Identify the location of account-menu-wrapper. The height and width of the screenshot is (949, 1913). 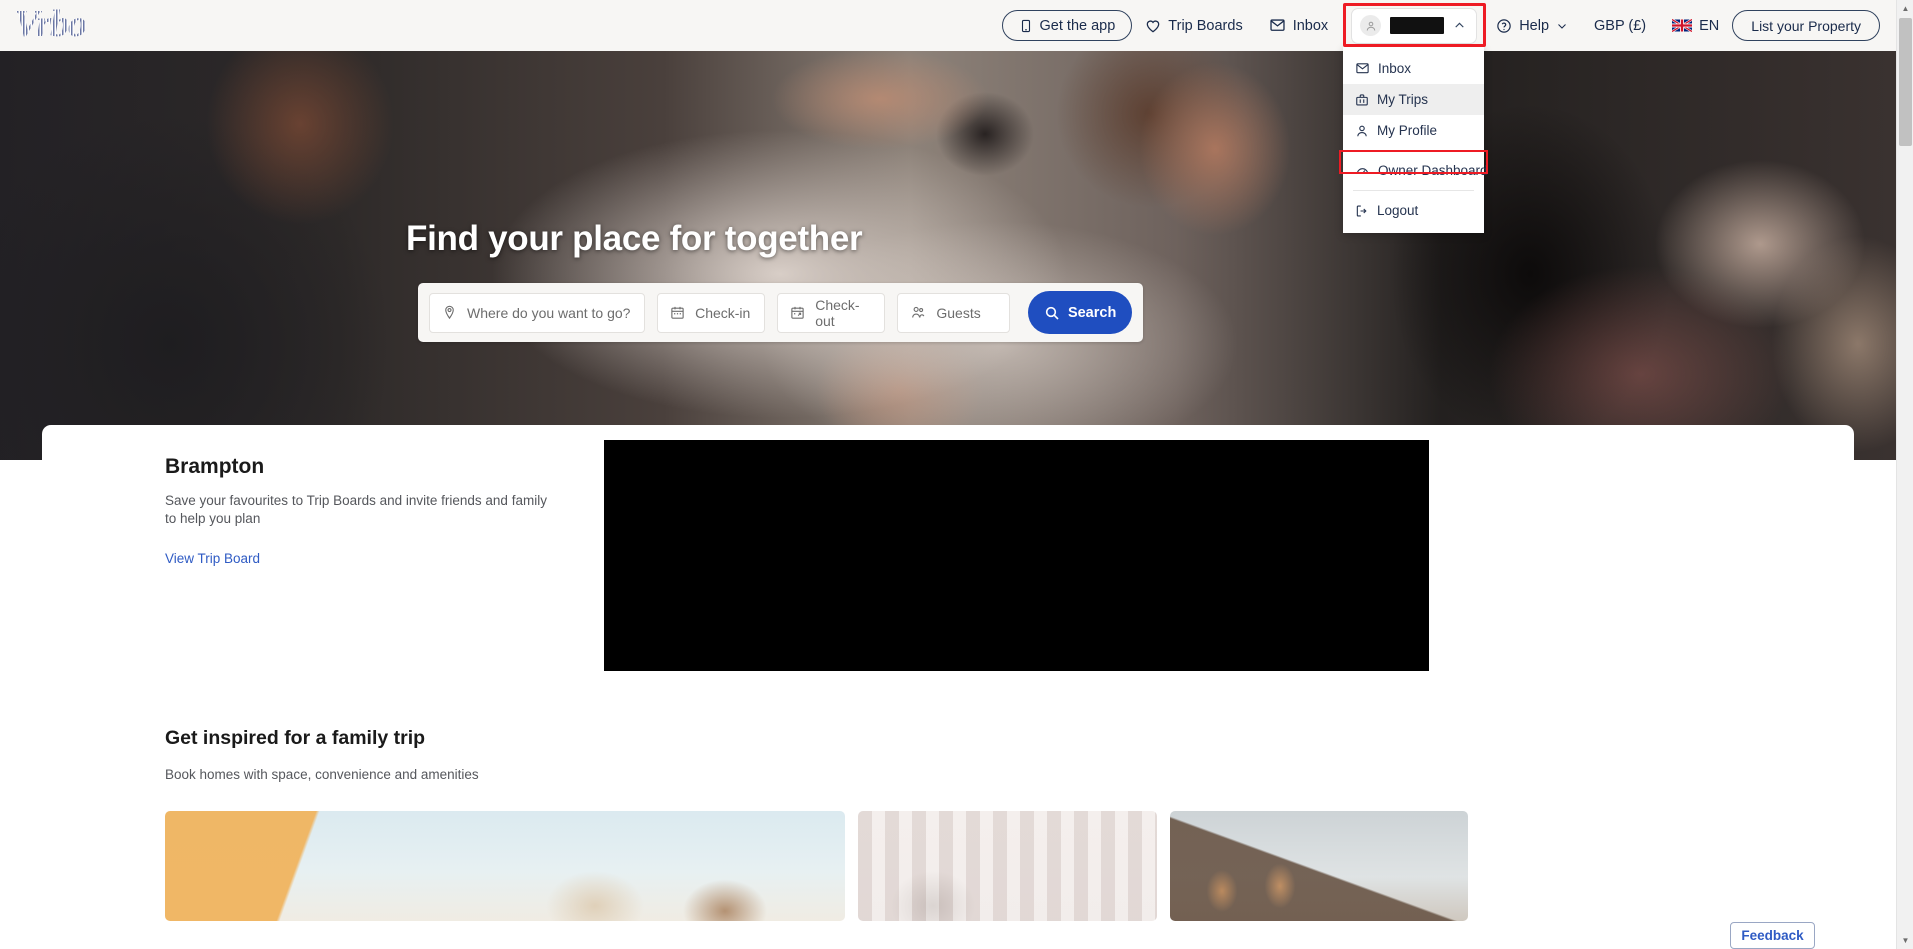
(1414, 25).